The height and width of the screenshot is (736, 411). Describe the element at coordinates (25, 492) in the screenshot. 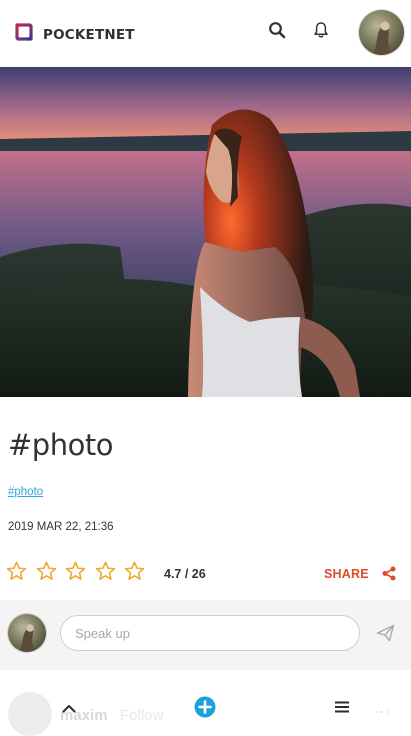

I see `post-tag-link: #photo` at that location.